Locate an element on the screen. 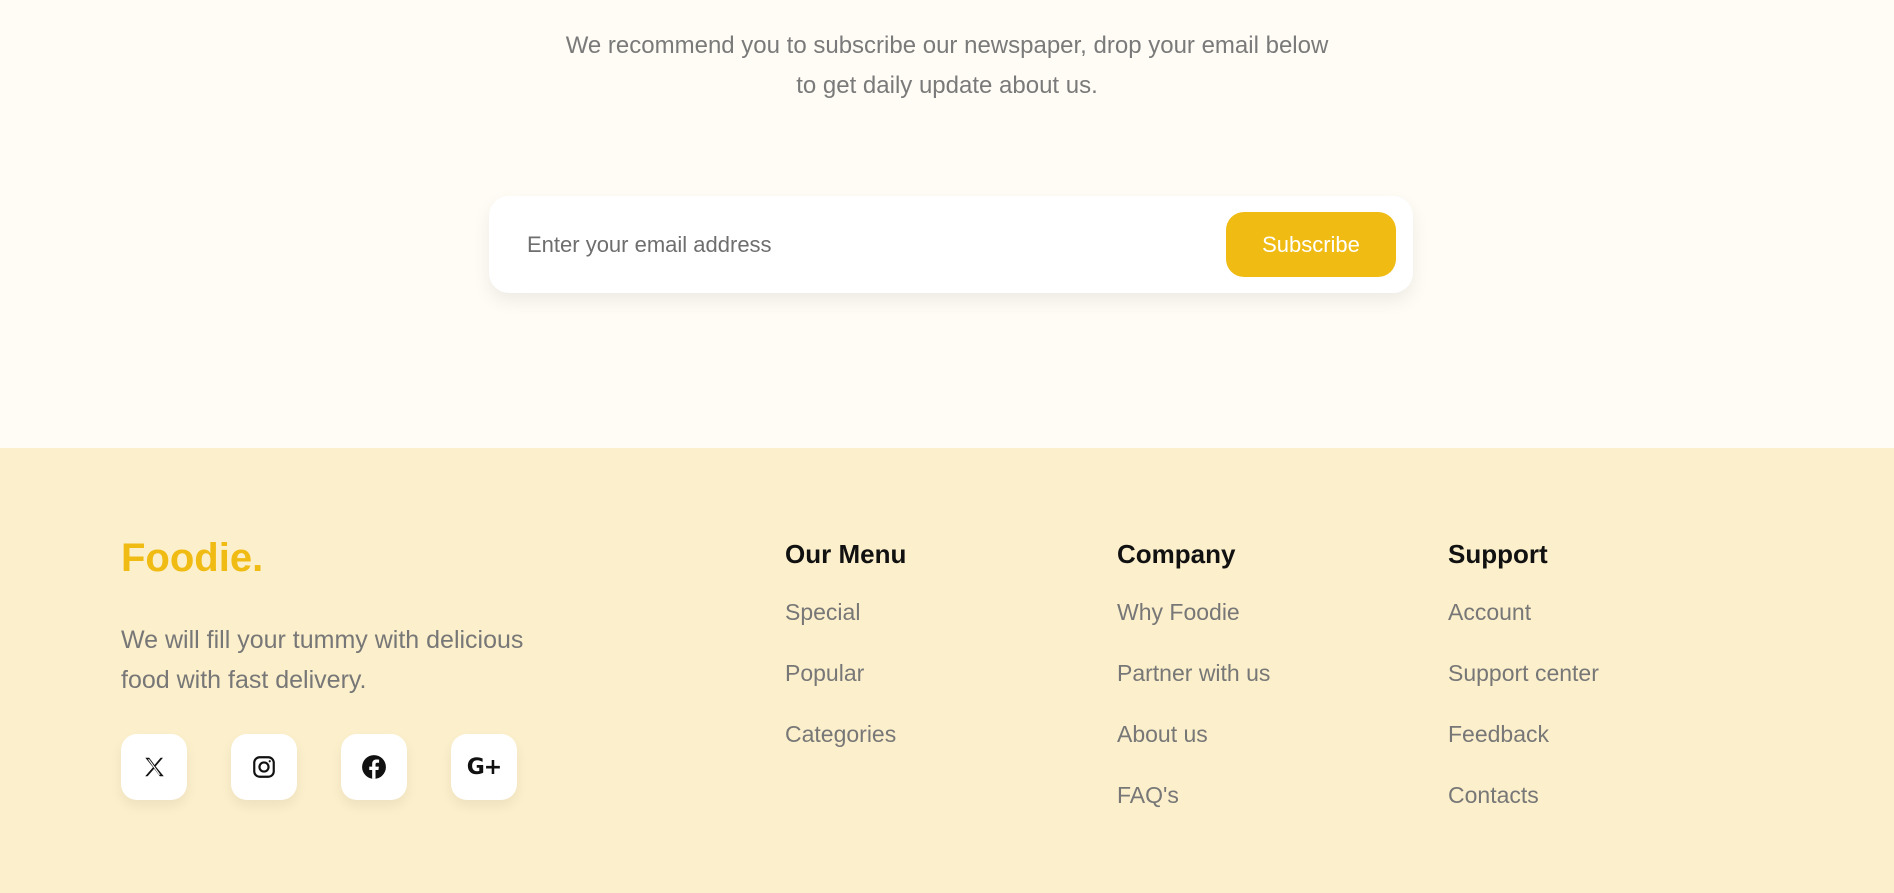  footer-link-partner: Partner with us is located at coordinates (1193, 673).